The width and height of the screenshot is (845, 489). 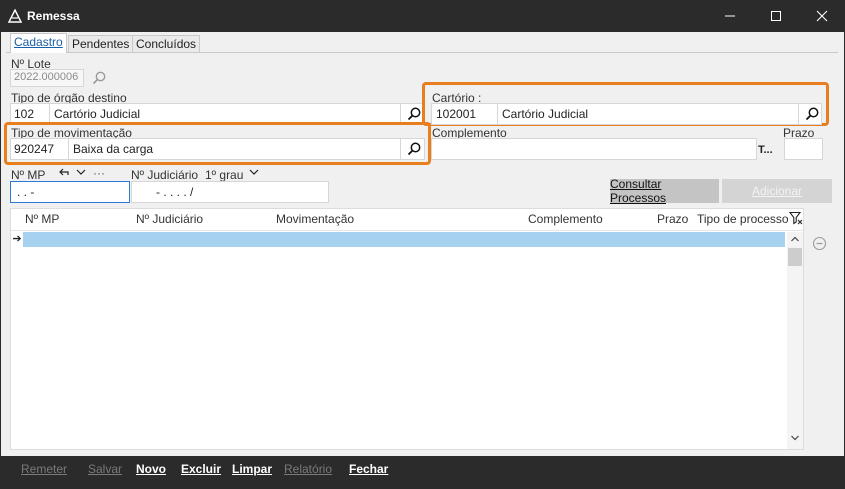 I want to click on filter-clear-icon, so click(x=796, y=218).